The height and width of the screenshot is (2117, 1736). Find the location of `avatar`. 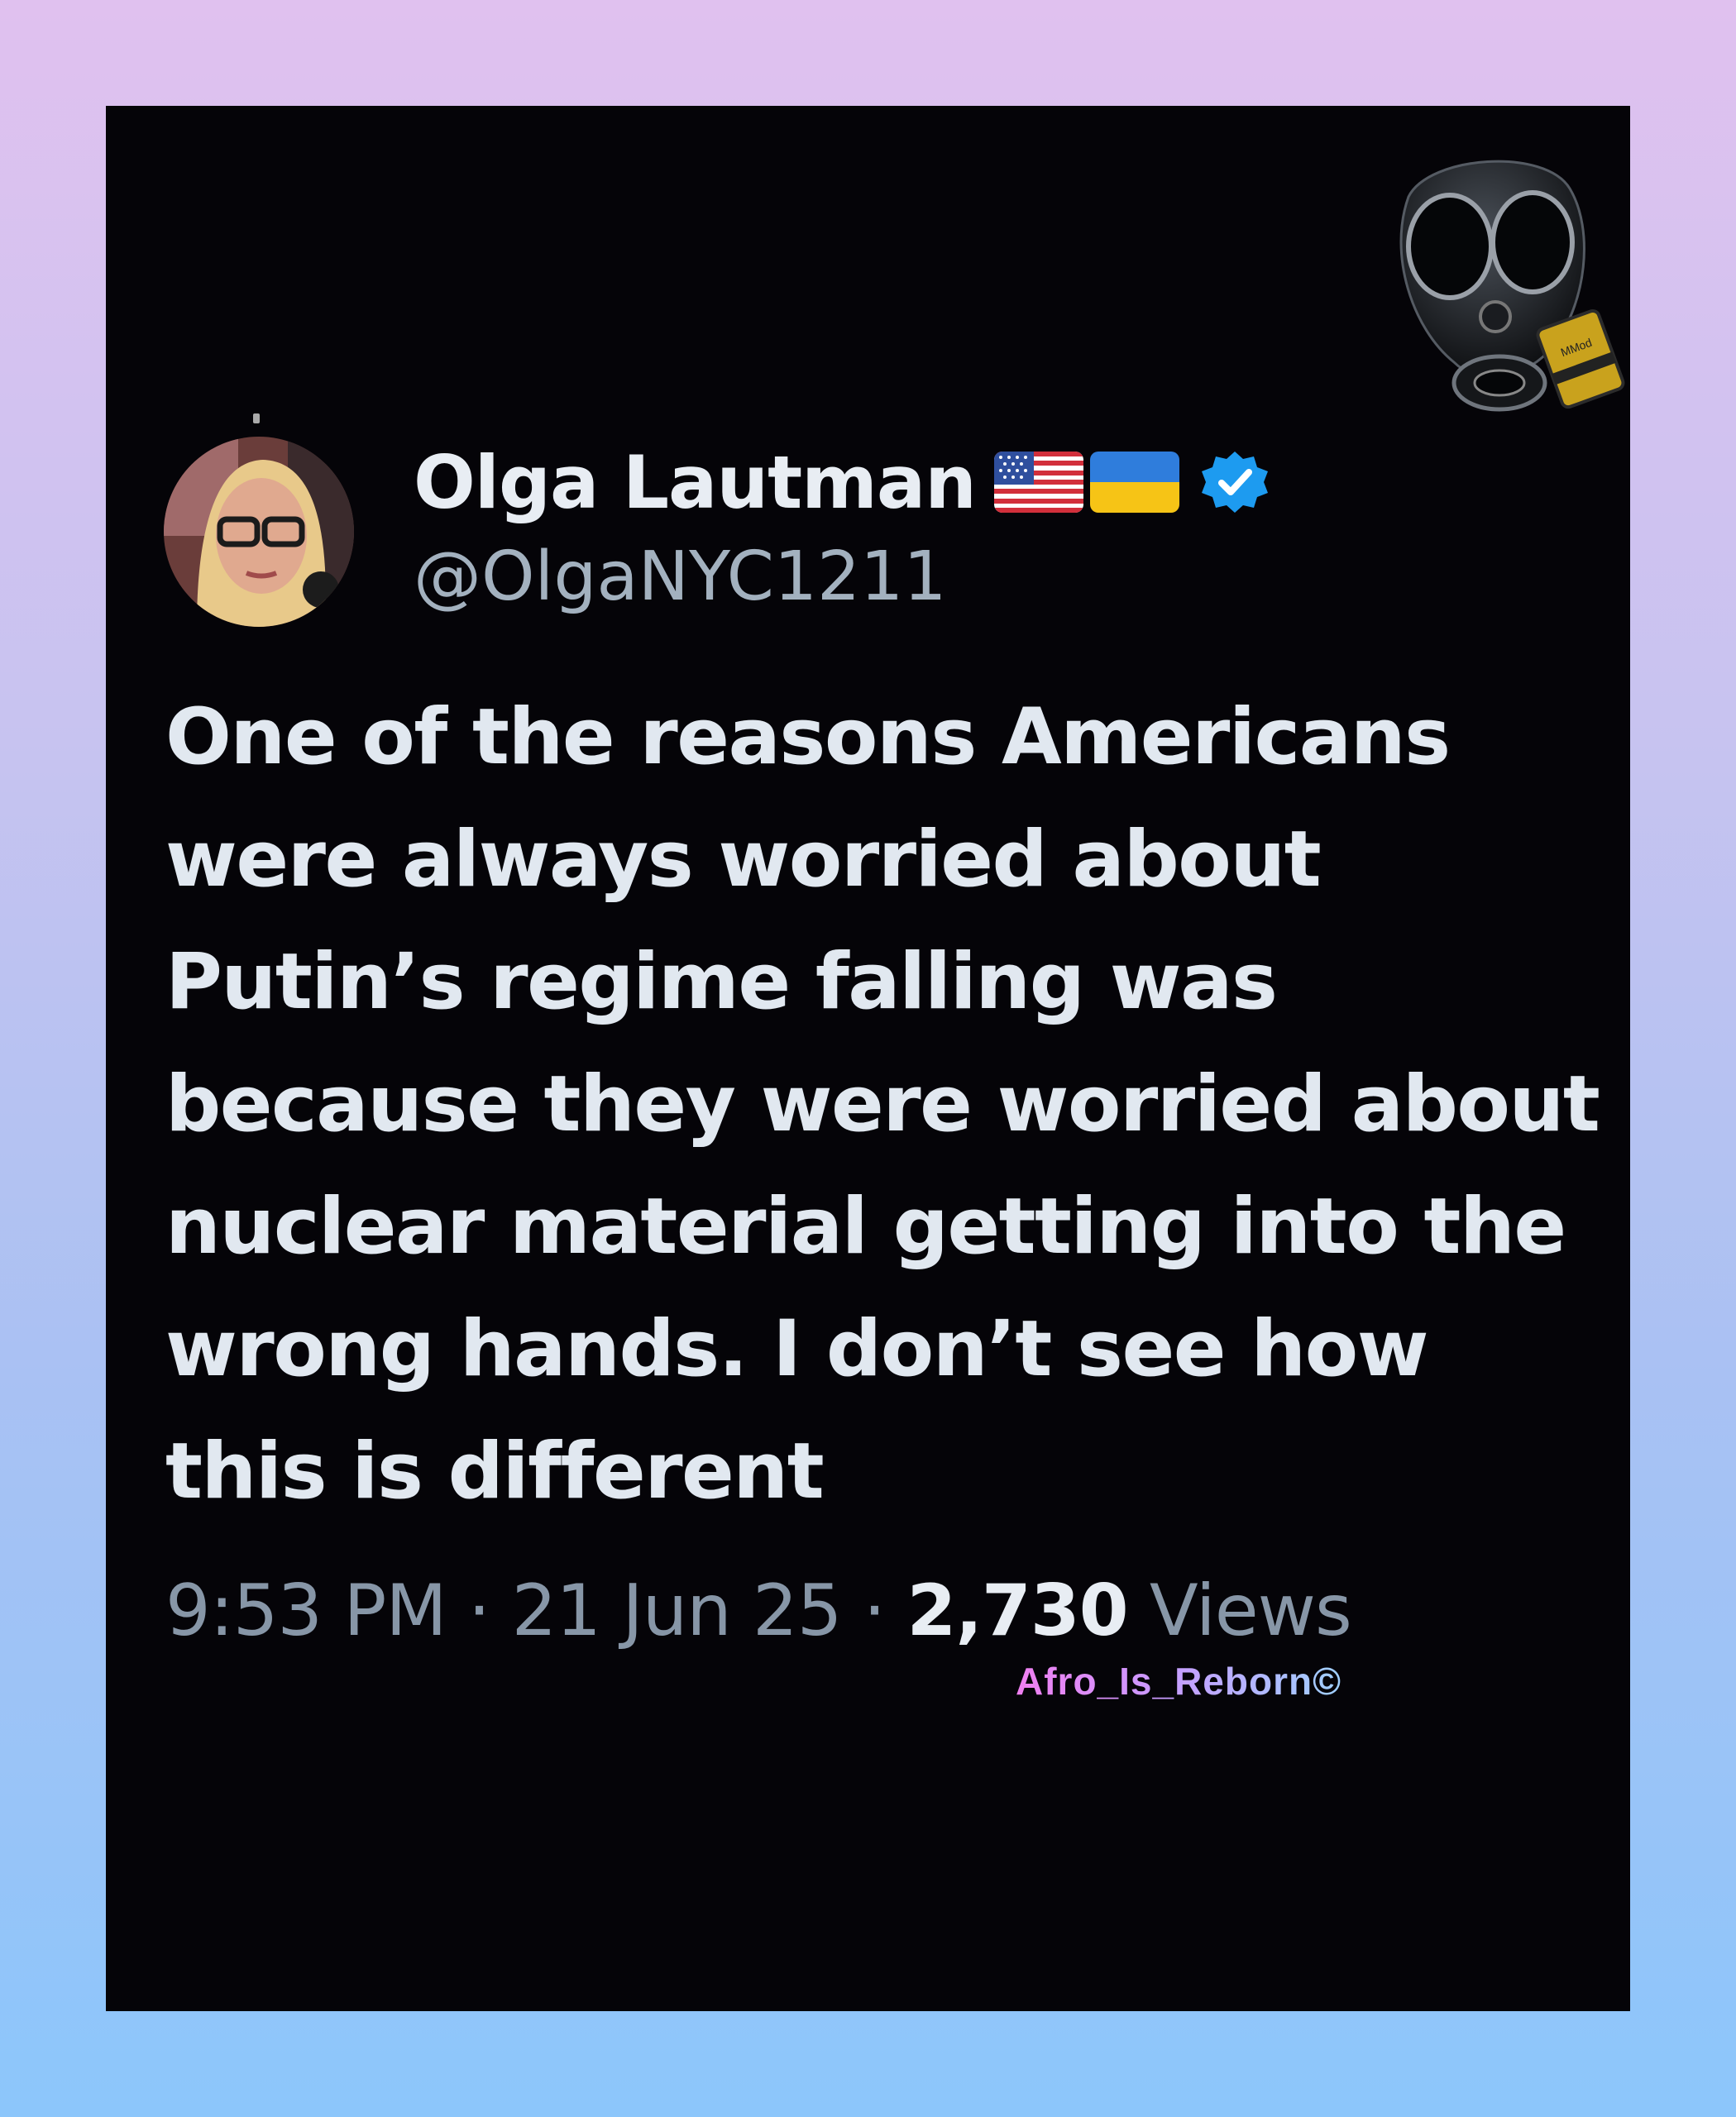

avatar is located at coordinates (259, 532).